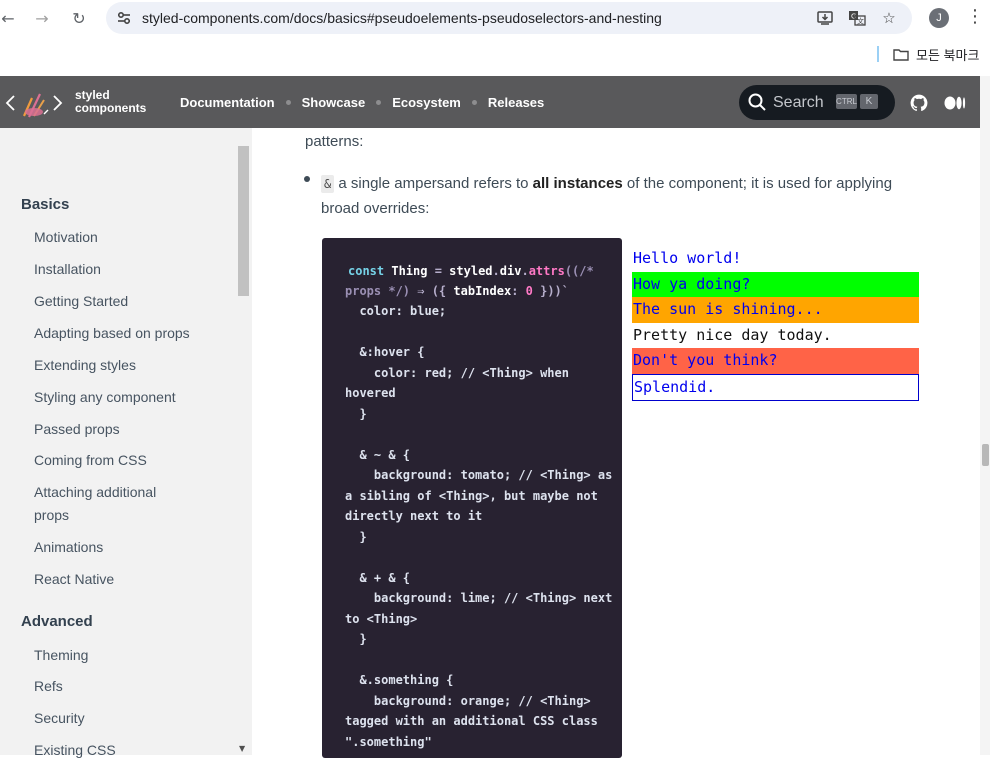 The width and height of the screenshot is (990, 762). I want to click on description-text: a single ampersand refers to, so click(433, 183).